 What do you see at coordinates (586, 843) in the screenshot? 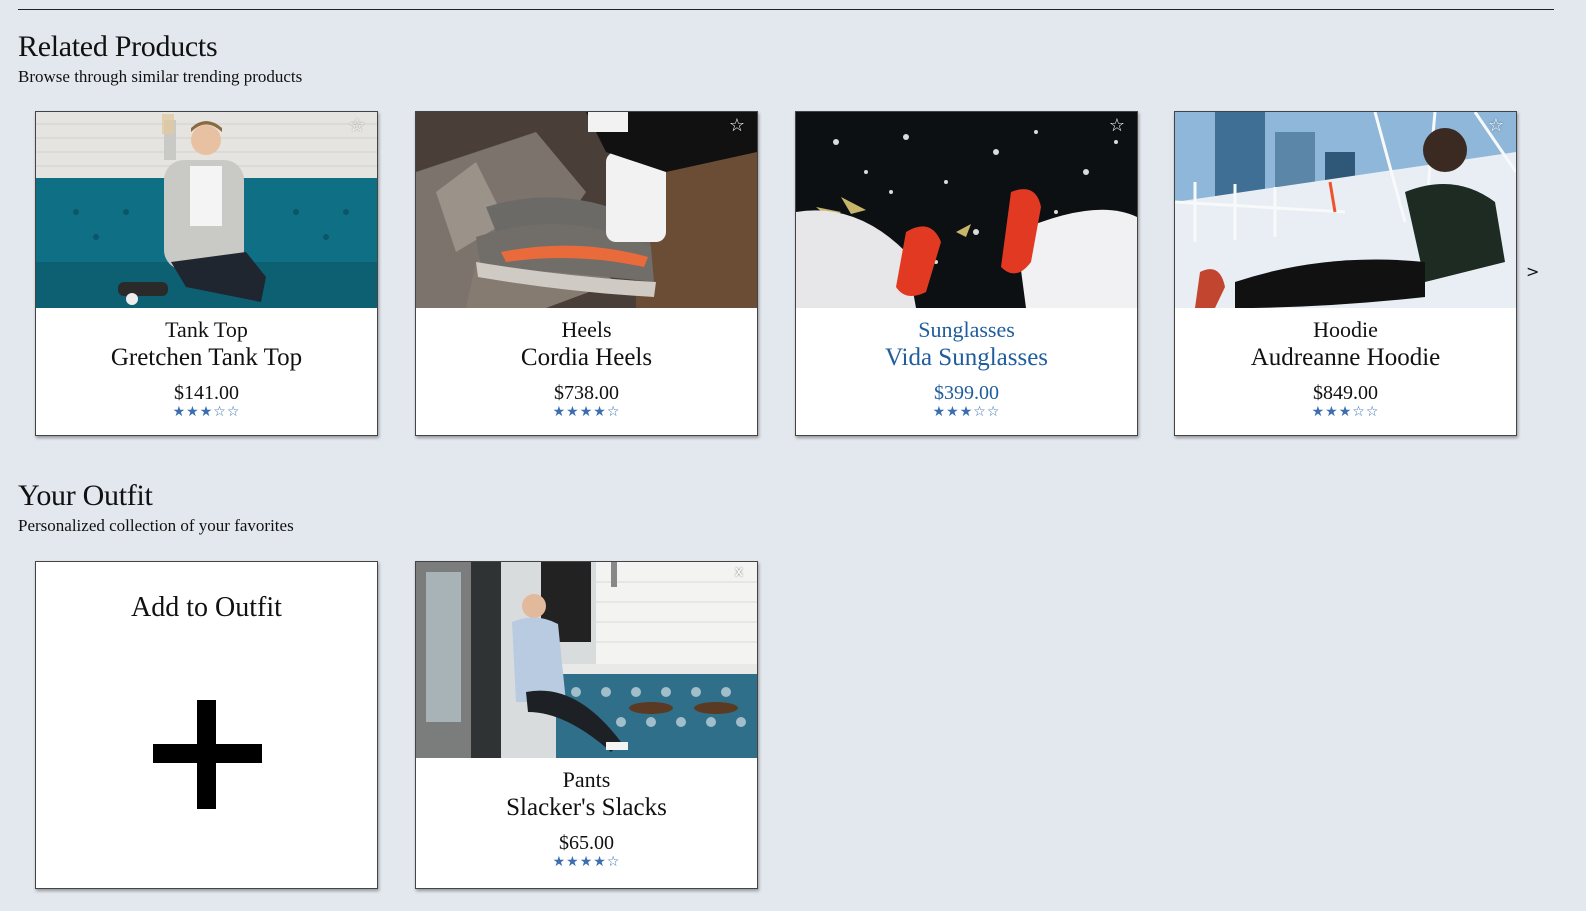
I see `product-price: $65.00` at bounding box center [586, 843].